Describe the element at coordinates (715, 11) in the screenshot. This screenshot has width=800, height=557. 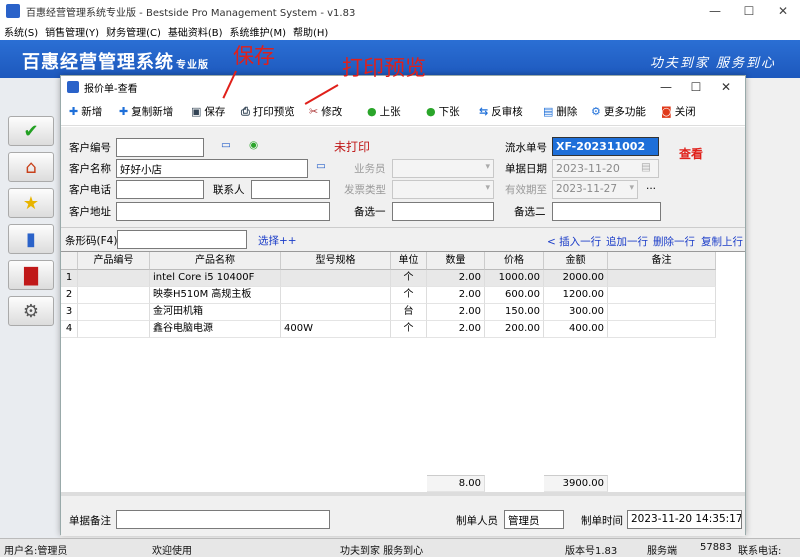
I see `minimize-button: —` at that location.